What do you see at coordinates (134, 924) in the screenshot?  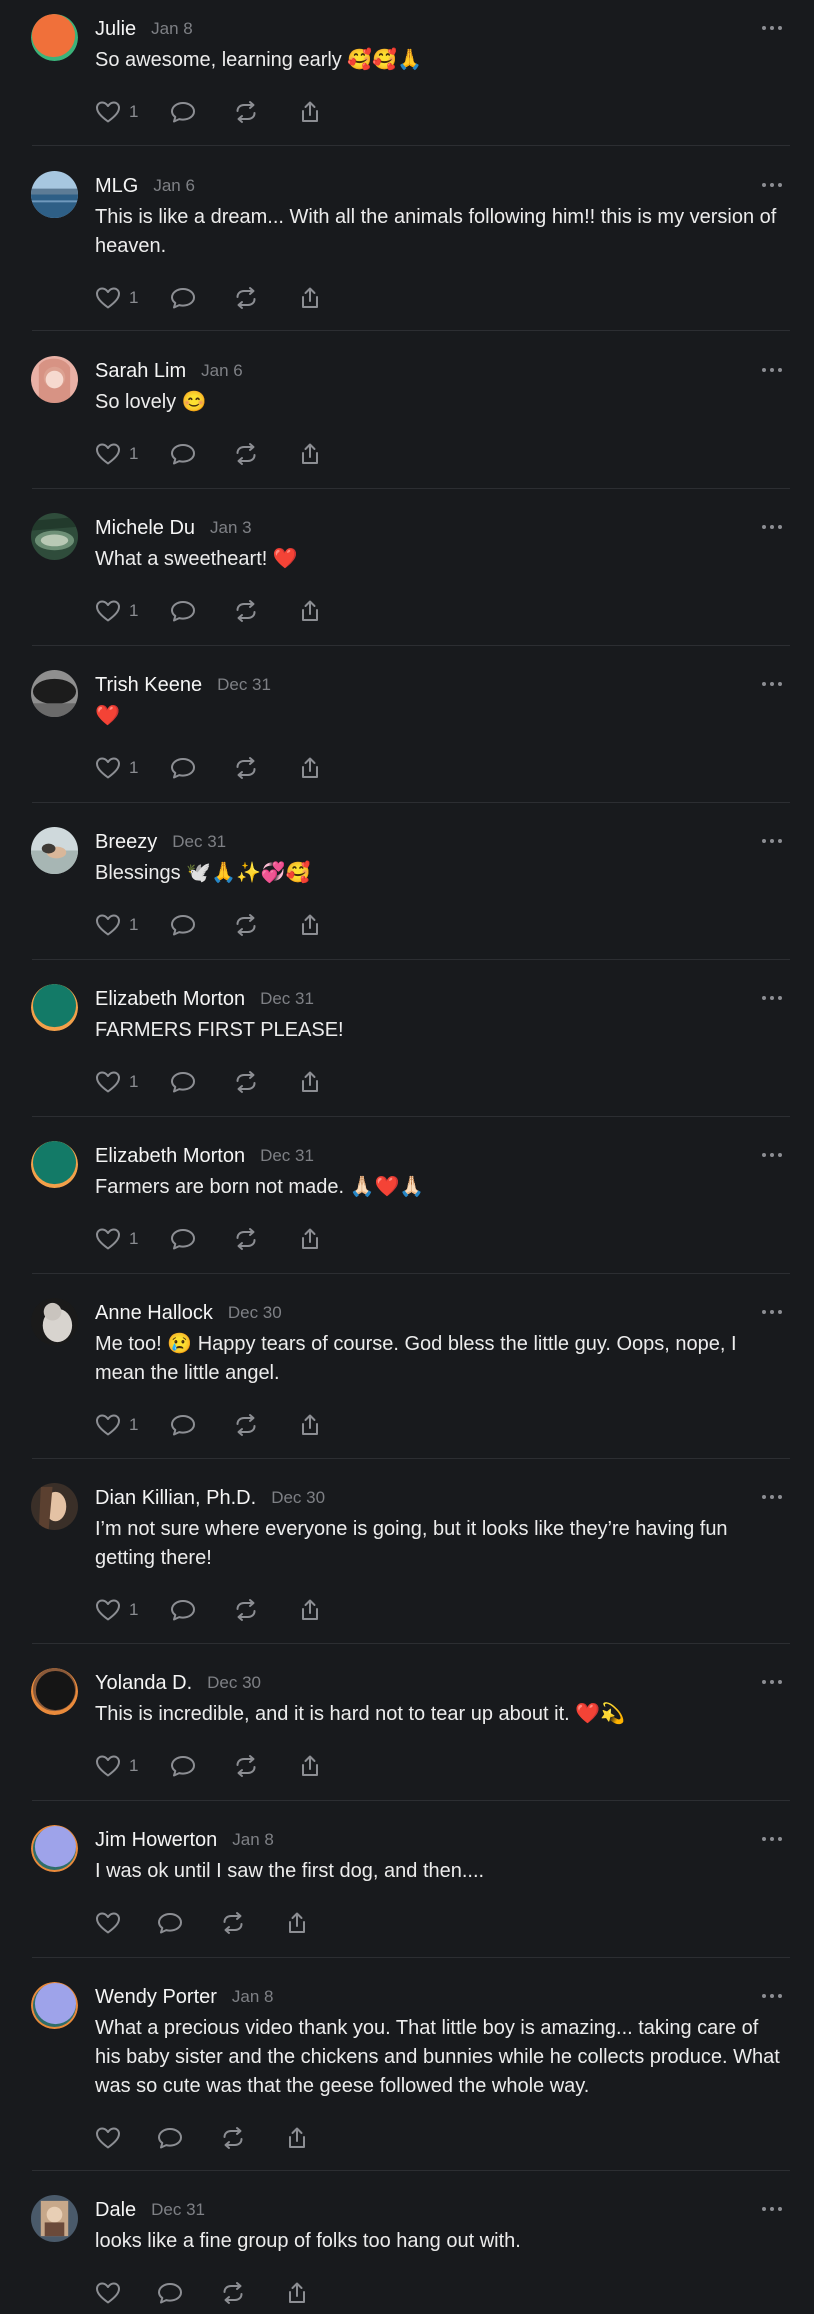 I see `like-count: 1` at bounding box center [134, 924].